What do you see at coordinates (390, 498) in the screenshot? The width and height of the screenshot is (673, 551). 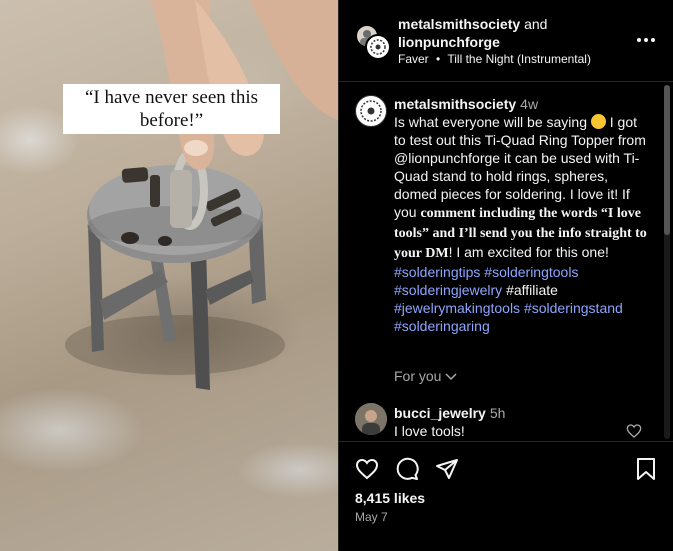 I see `likes-count: 8,415 likes` at bounding box center [390, 498].